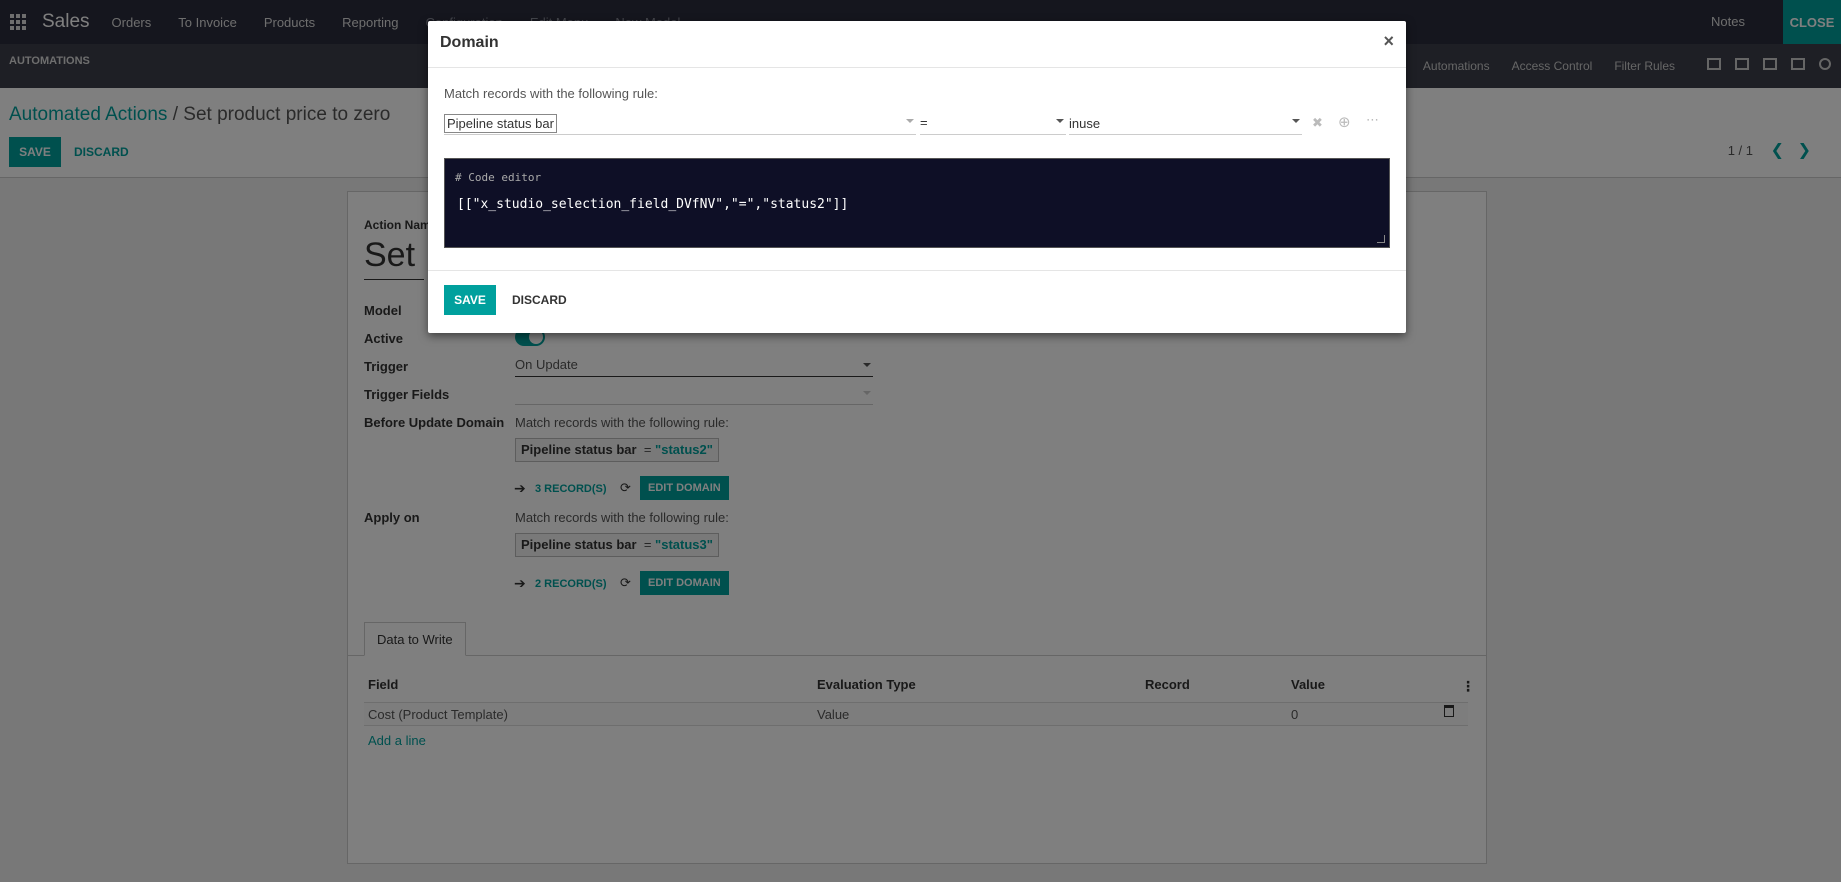 The height and width of the screenshot is (882, 1841). I want to click on dialog-discard-button: DISCARD, so click(539, 300).